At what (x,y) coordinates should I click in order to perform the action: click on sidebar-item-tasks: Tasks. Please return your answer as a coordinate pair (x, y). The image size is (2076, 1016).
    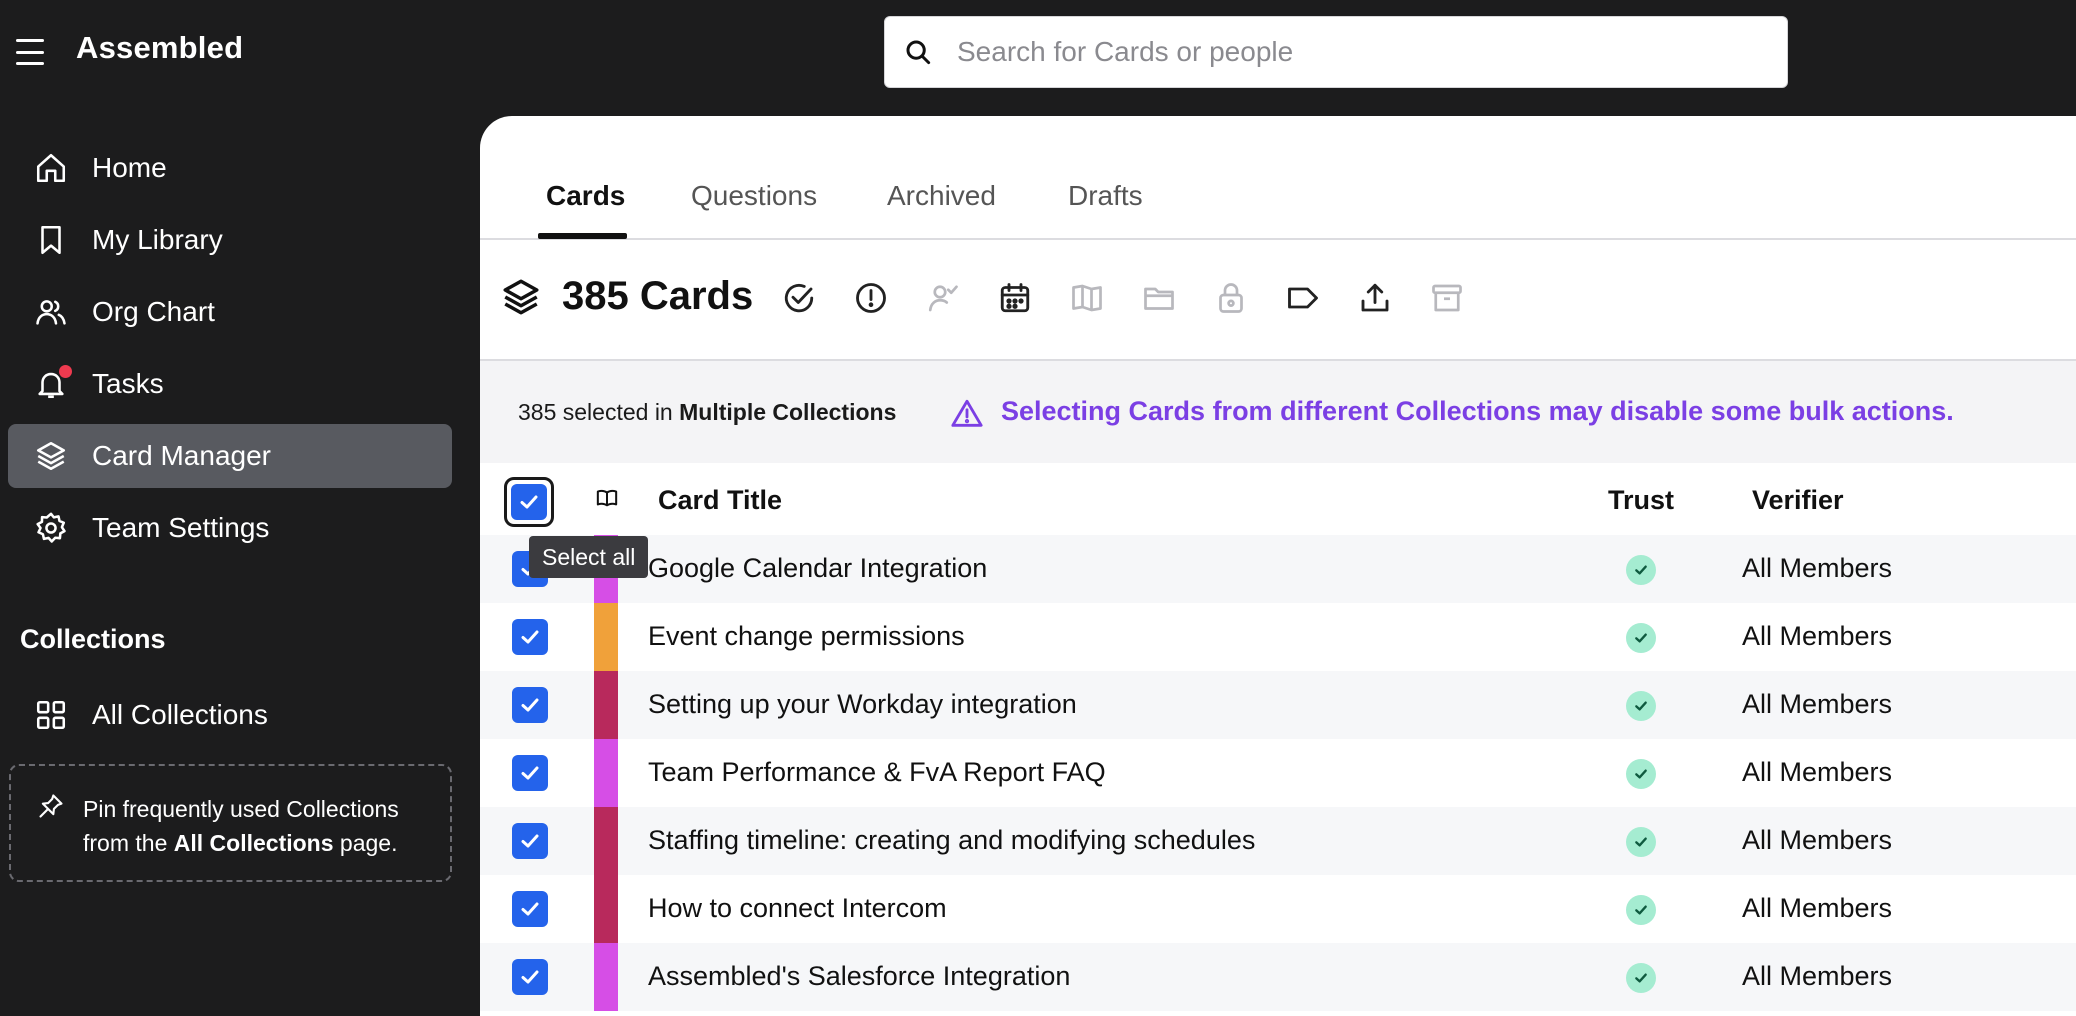
    Looking at the image, I should click on (230, 384).